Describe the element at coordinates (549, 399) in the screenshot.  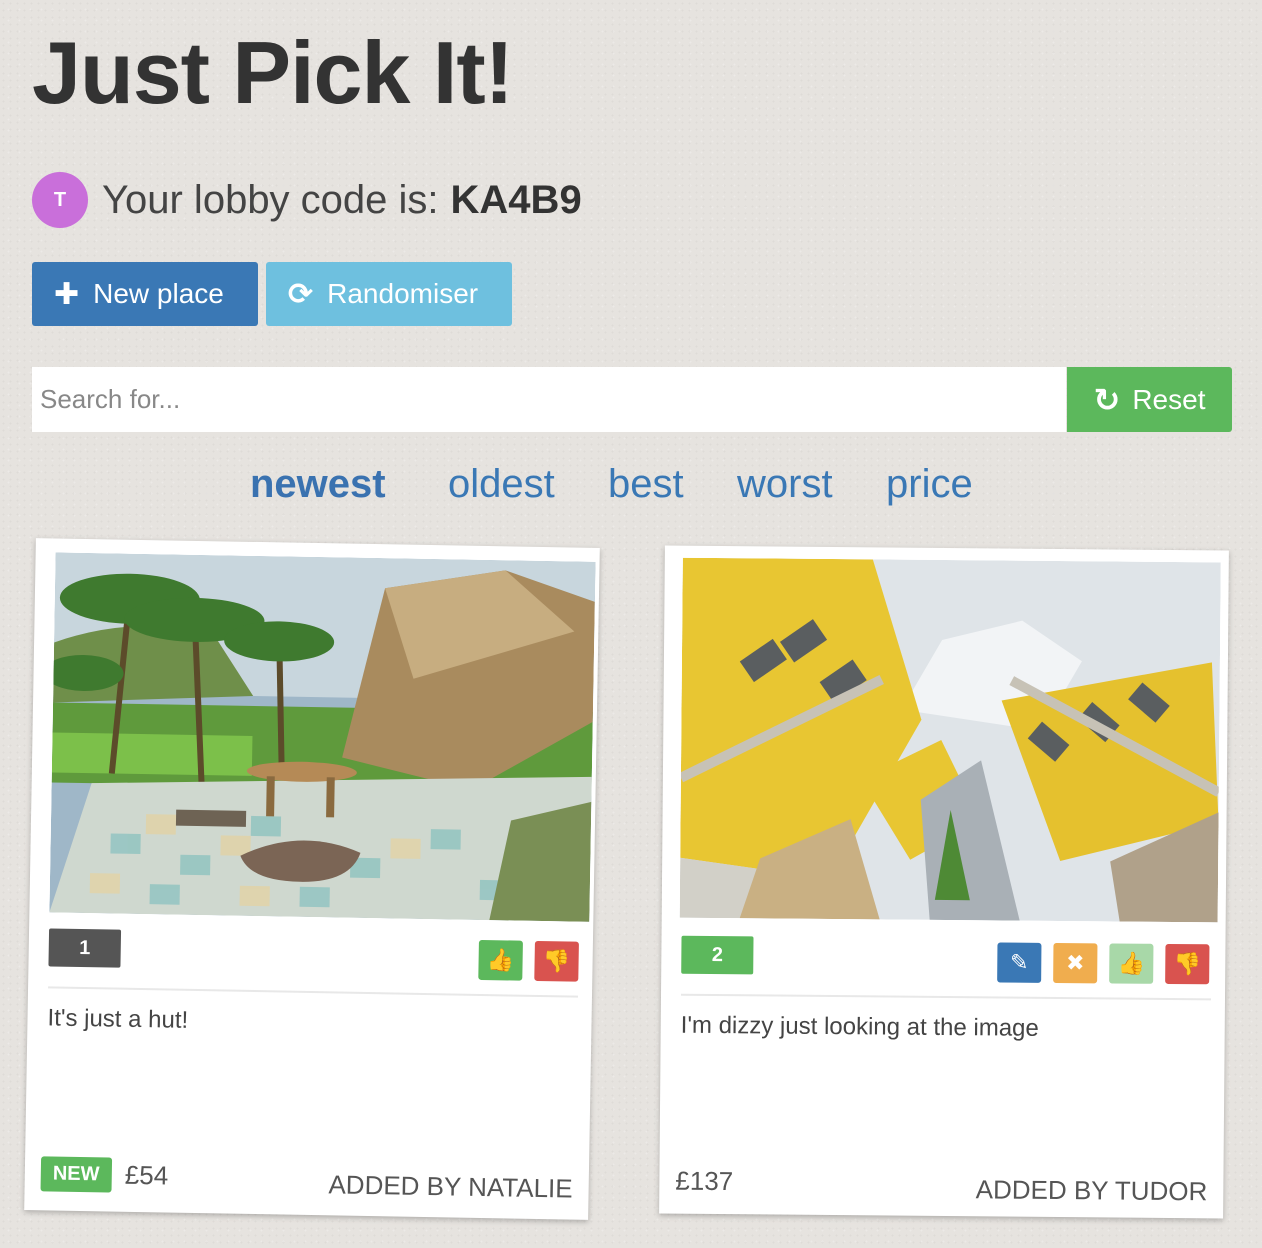
I see `search-input` at that location.